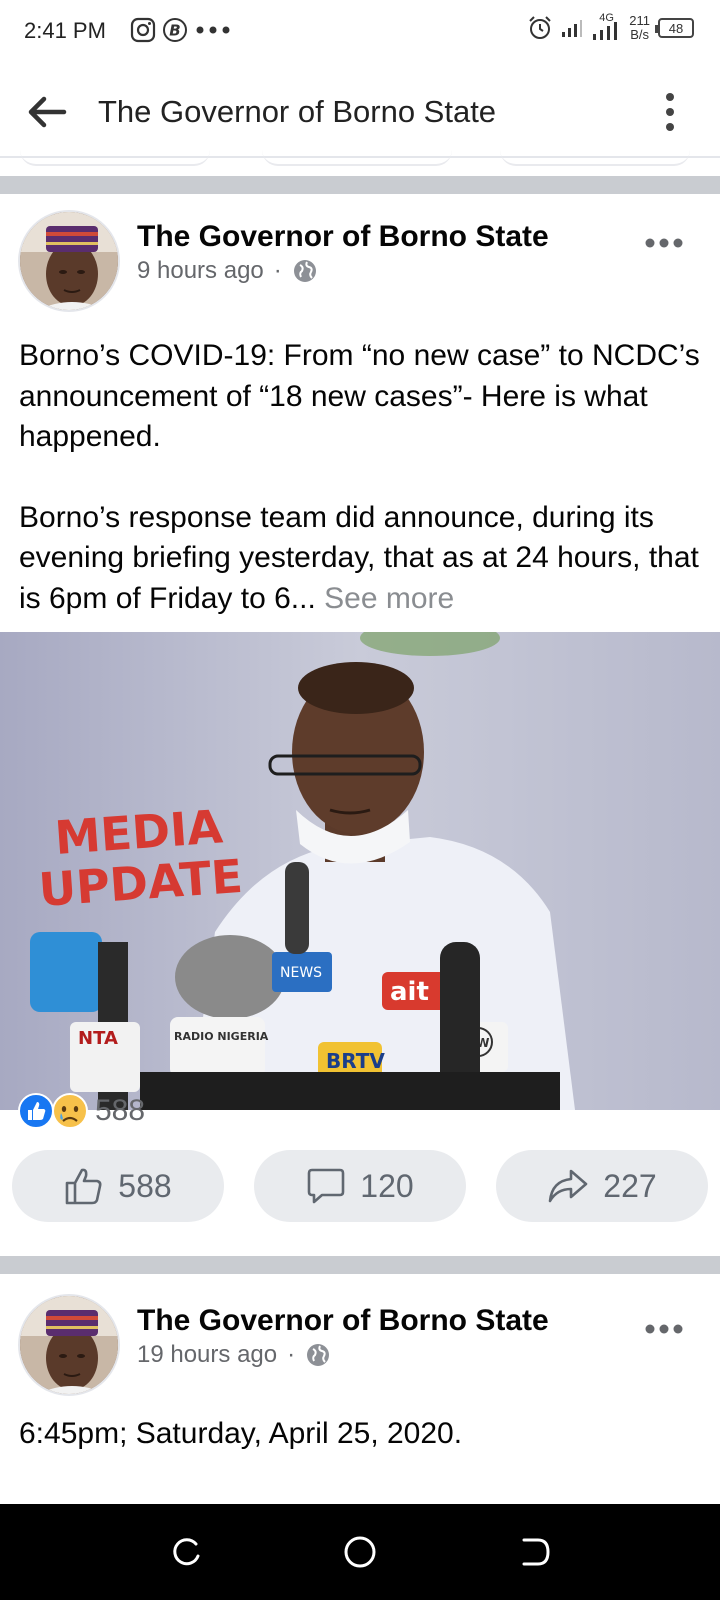  I want to click on thumbs-up-icon, so click(83, 1186).